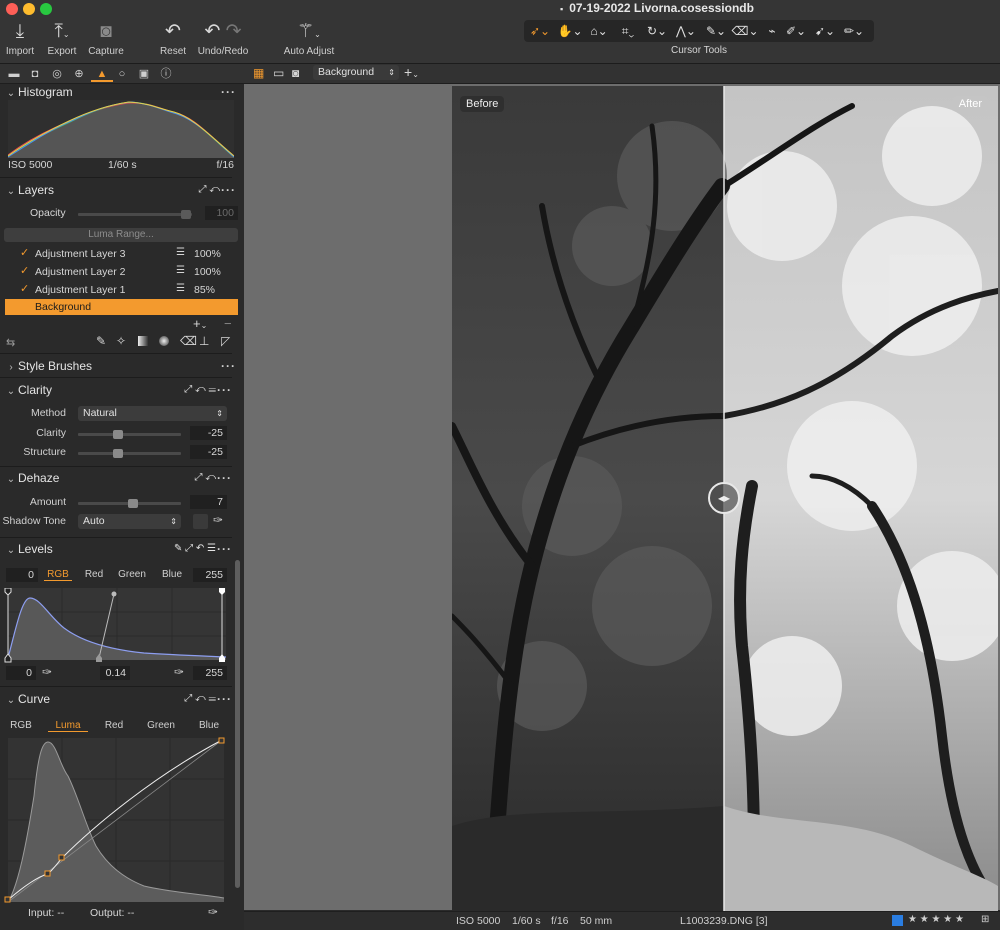 The image size is (1000, 930). Describe the element at coordinates (58, 575) in the screenshot. I see `levels-tab-rgb: RGB` at that location.